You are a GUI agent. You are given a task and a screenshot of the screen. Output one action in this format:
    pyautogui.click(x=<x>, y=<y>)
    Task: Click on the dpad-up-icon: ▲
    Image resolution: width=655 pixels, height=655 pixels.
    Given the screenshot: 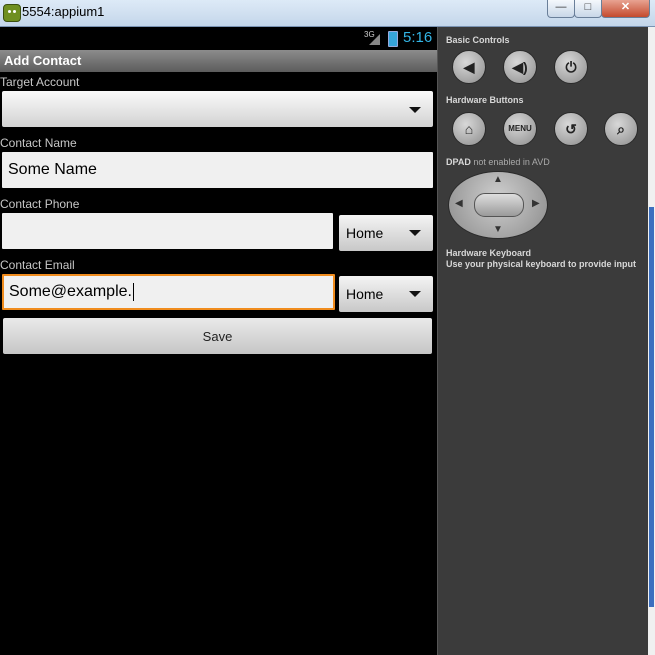 What is the action you would take?
    pyautogui.click(x=498, y=179)
    